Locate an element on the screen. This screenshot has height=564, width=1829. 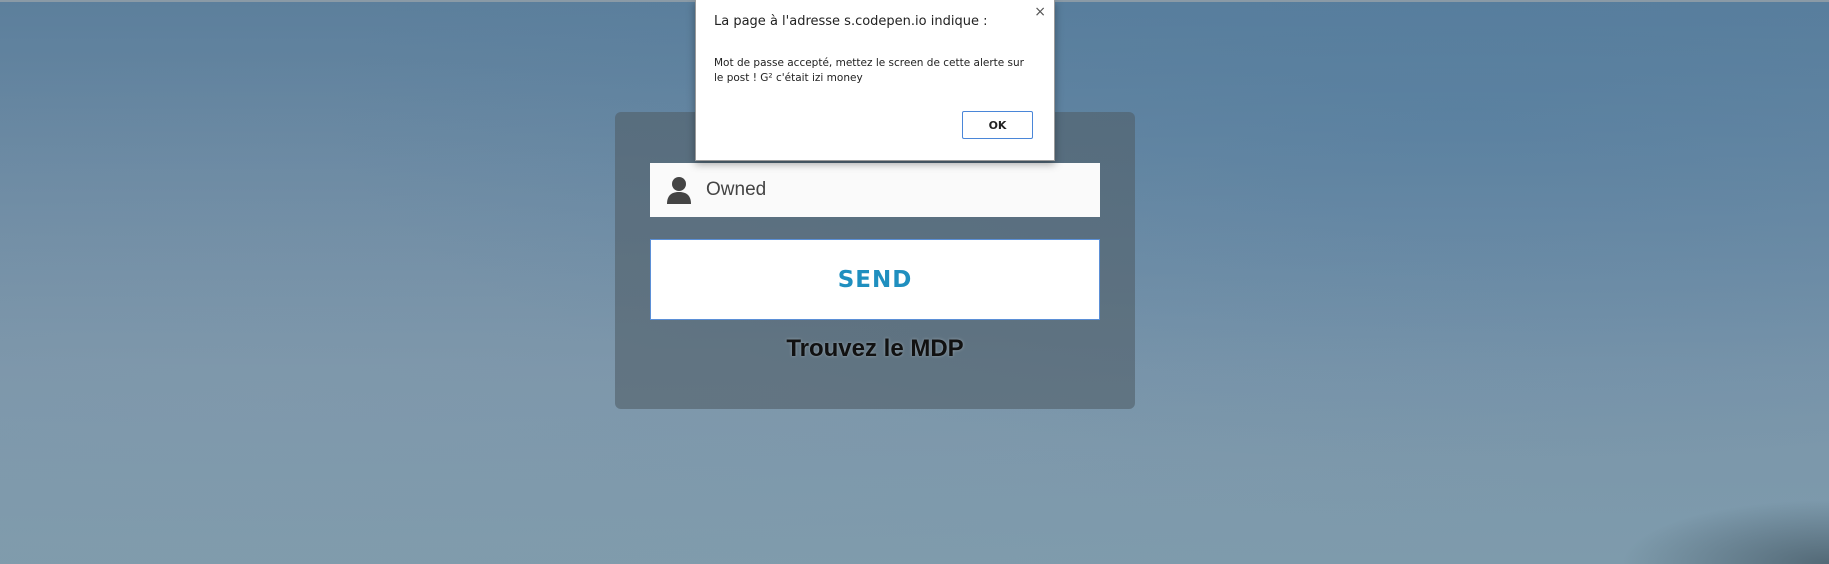
user-icon is located at coordinates (679, 190).